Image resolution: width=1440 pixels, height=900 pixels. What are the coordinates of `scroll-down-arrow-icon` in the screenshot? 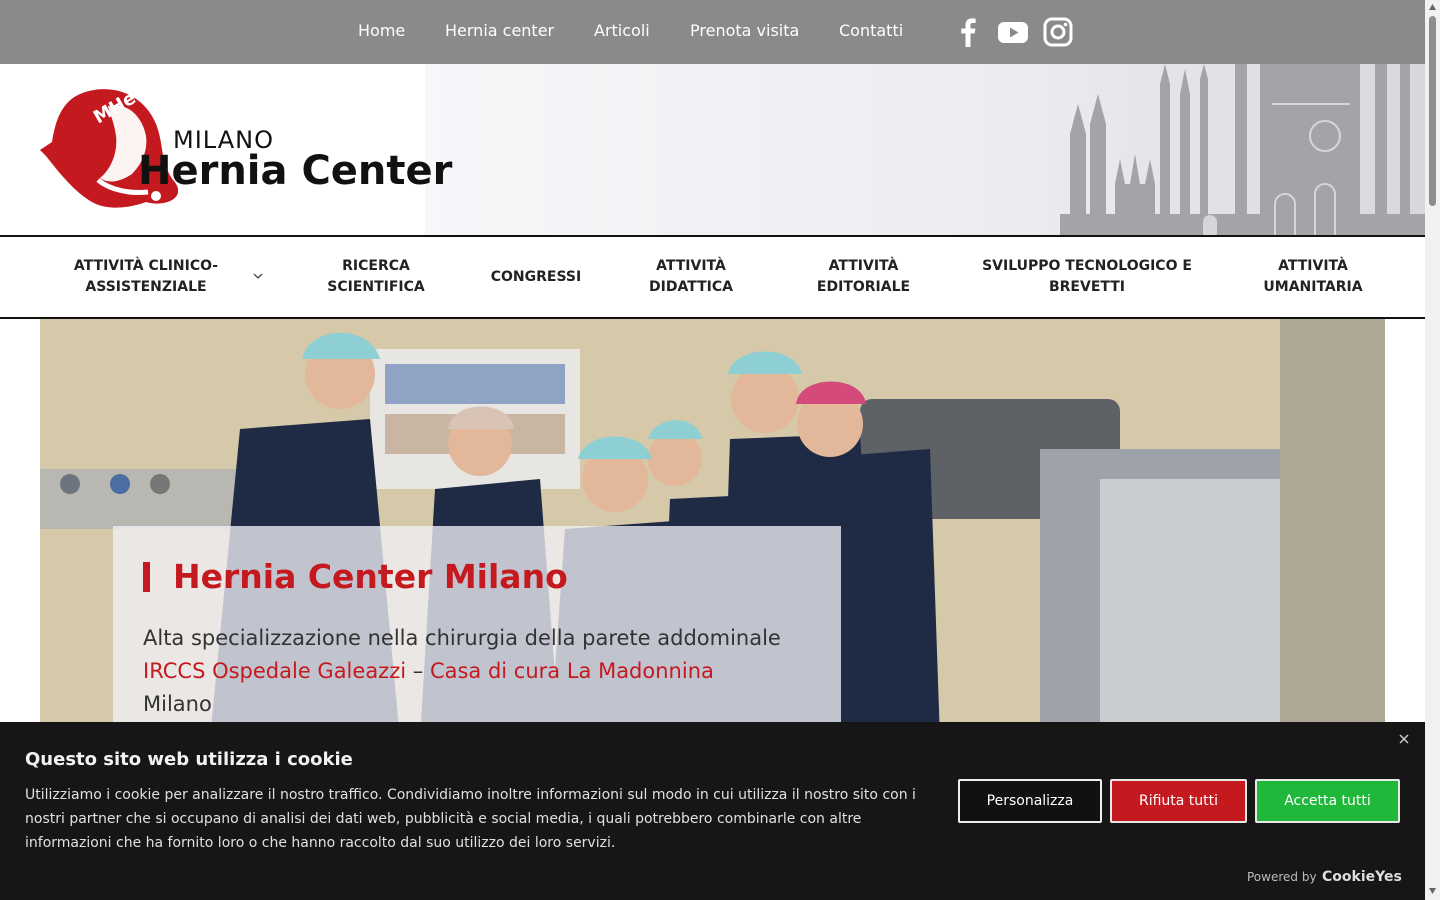 It's located at (1432, 891).